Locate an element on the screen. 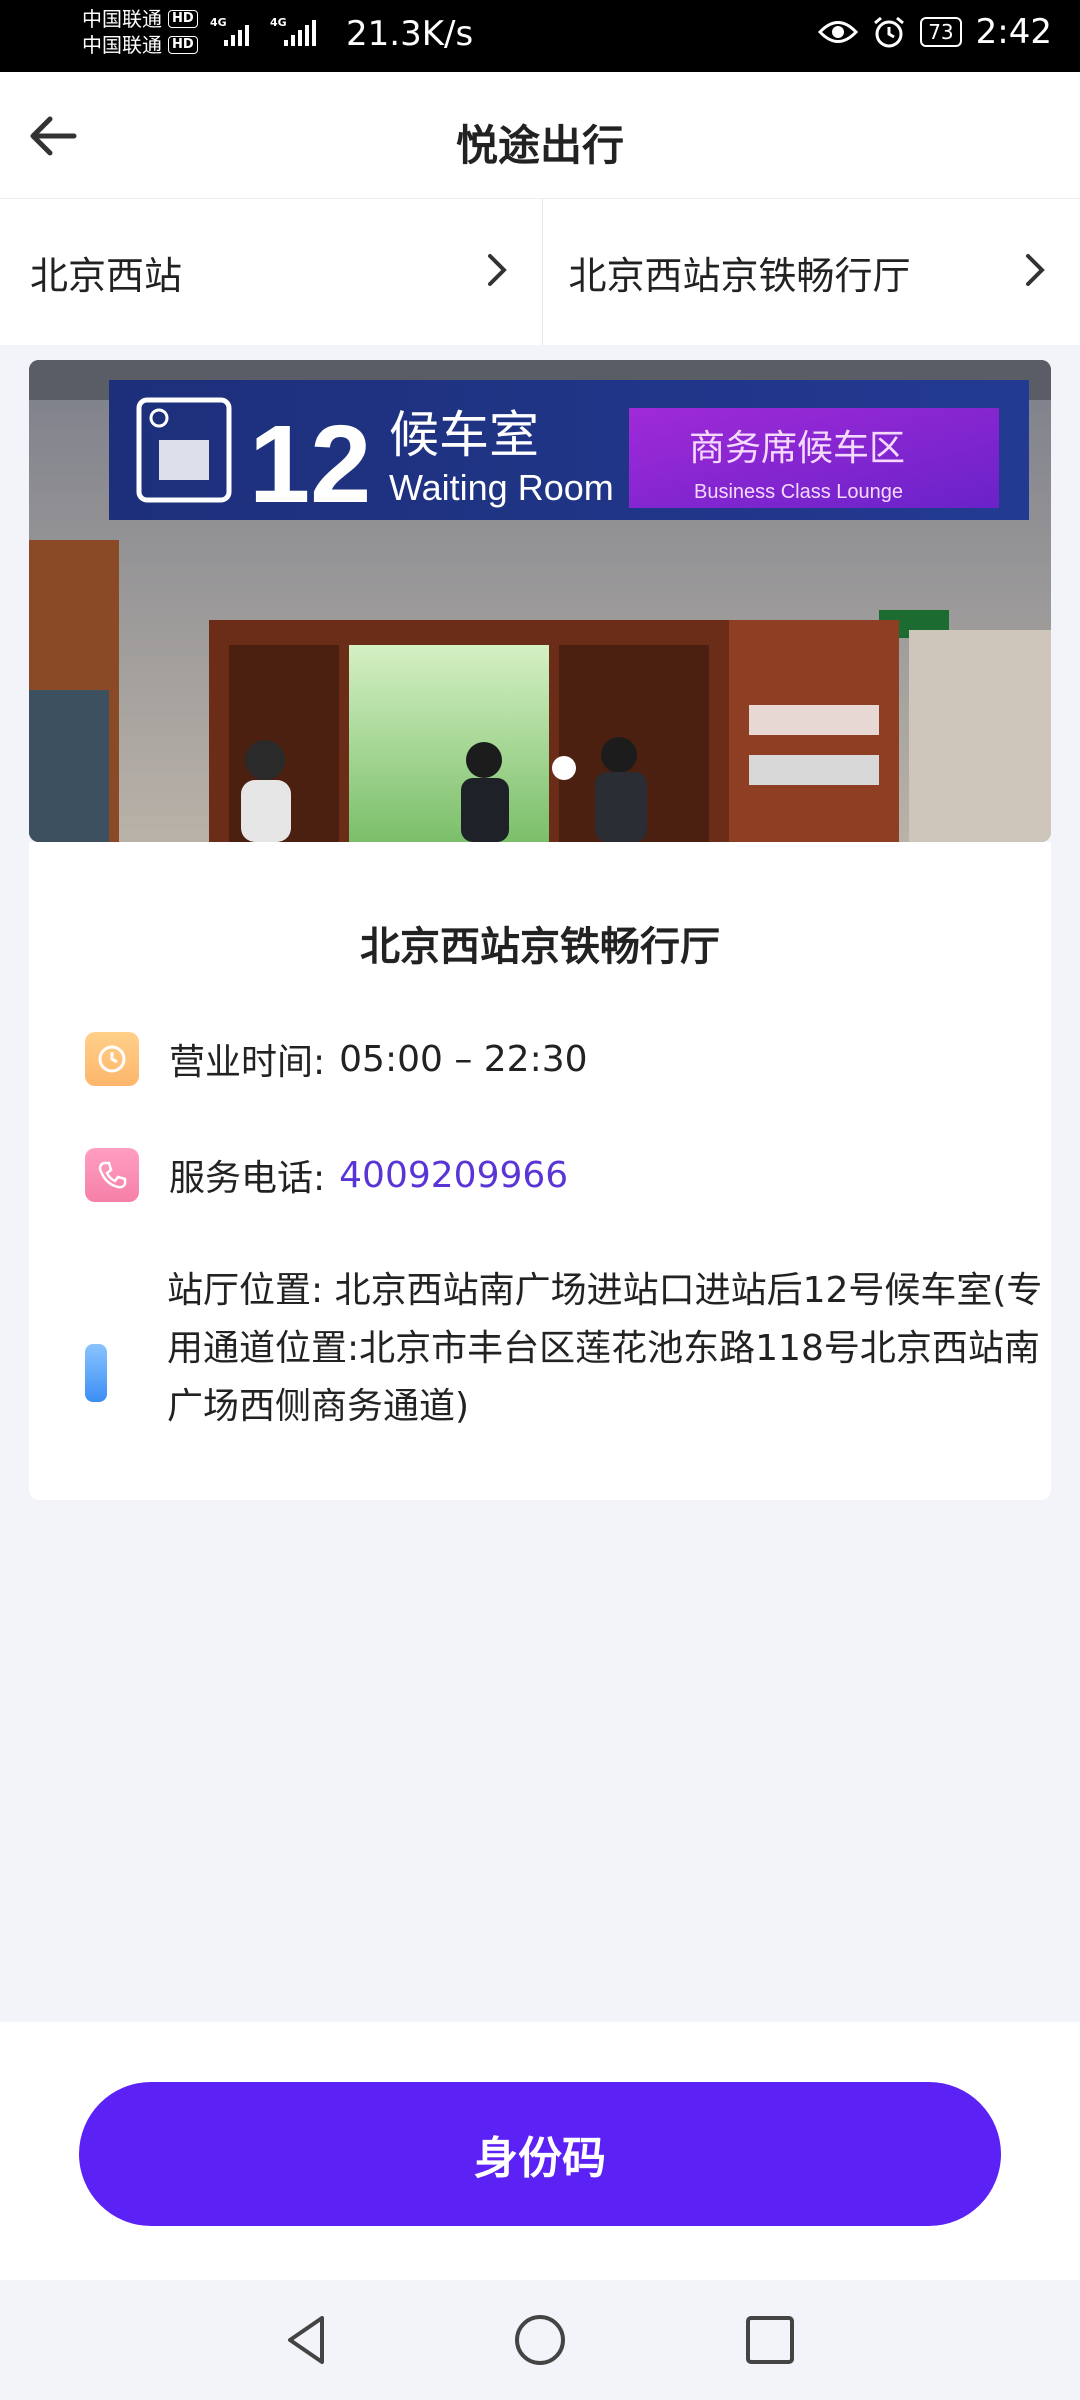 This screenshot has width=1080, height=2400. system-nav-bar is located at coordinates (540, 2340).